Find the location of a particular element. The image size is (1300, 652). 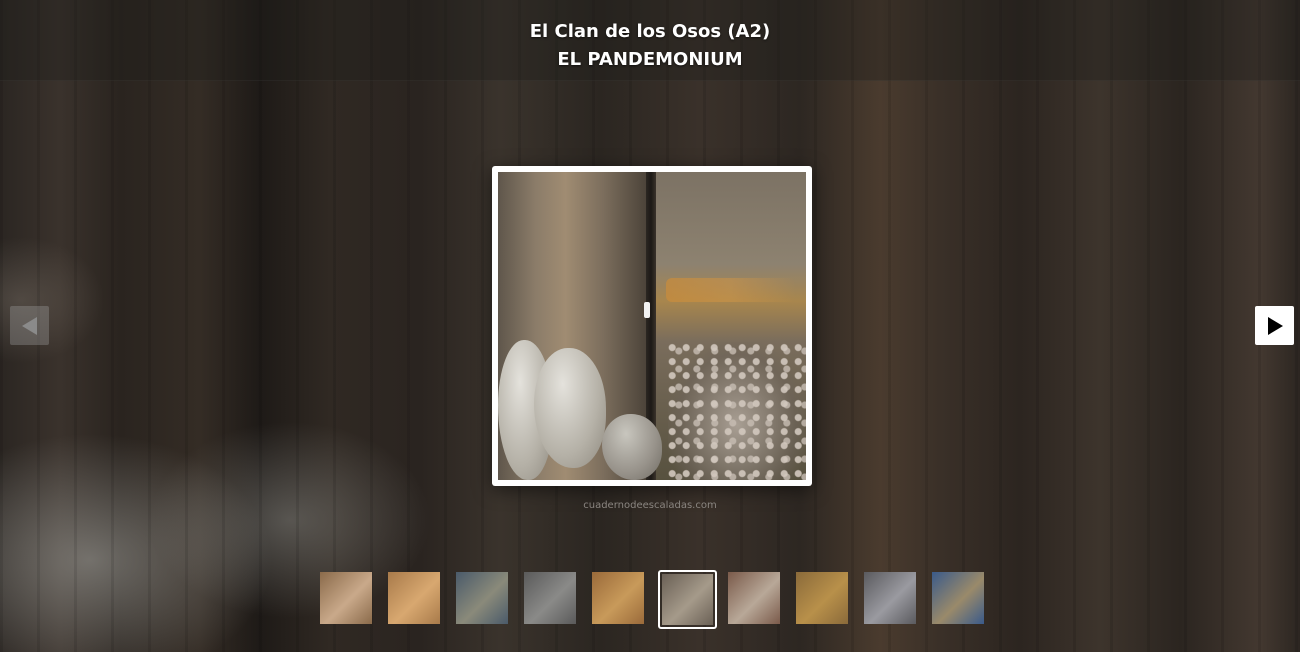

triangle-left-icon is located at coordinates (29, 325).